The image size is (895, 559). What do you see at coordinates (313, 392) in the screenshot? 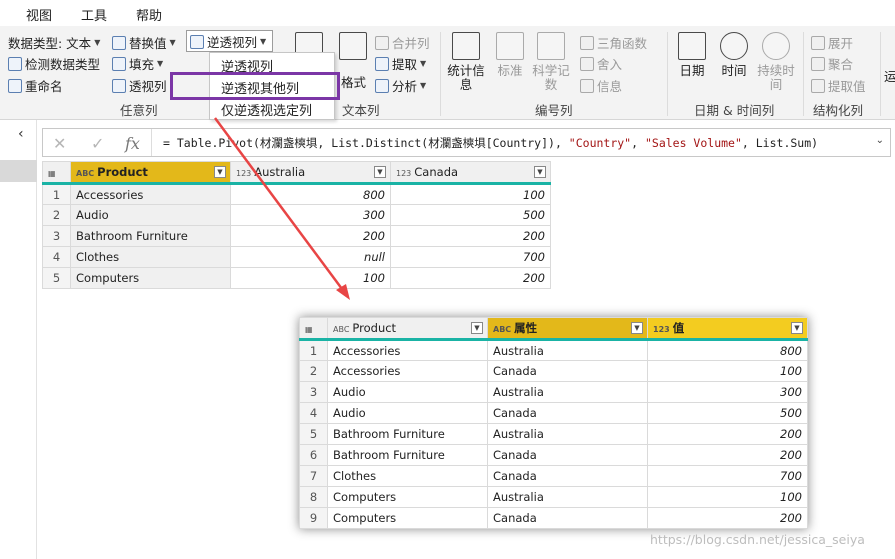
I see `row-number: 3` at bounding box center [313, 392].